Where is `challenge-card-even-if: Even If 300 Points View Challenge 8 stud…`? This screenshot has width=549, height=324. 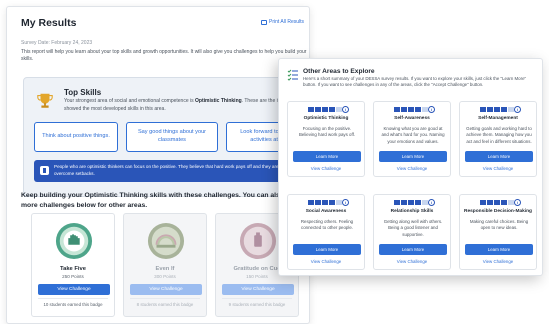
challenge-card-even-if: Even If 300 Points View Challenge 8 stud… is located at coordinates (165, 265).